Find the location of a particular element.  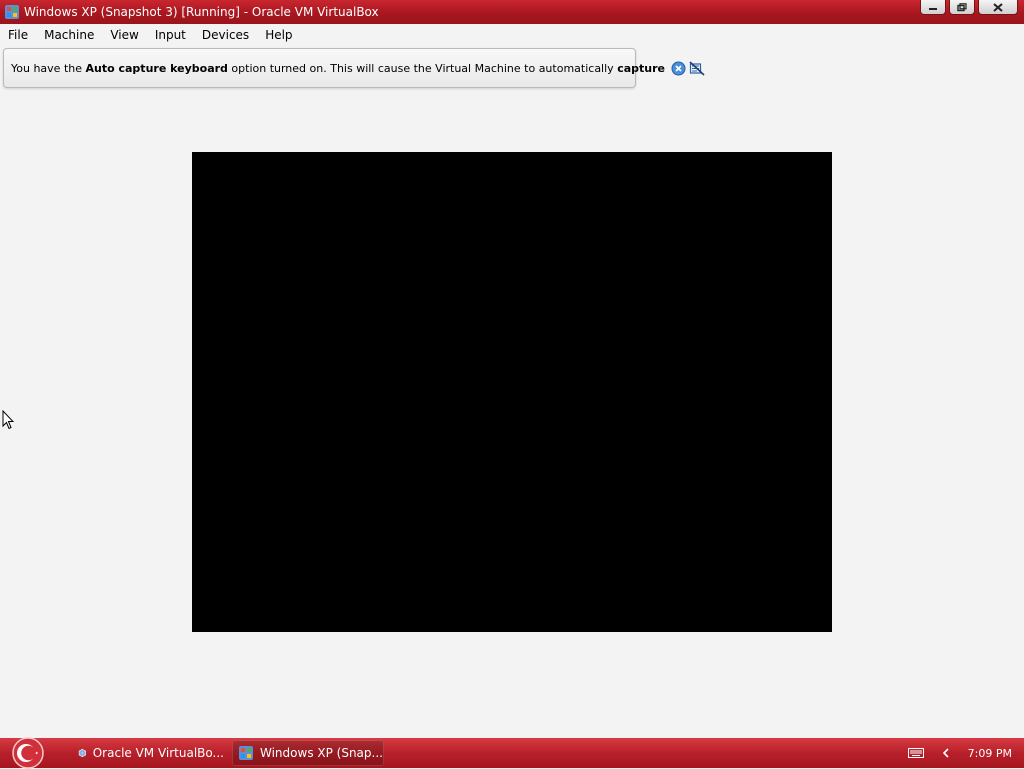

minimize-button is located at coordinates (933, 7).